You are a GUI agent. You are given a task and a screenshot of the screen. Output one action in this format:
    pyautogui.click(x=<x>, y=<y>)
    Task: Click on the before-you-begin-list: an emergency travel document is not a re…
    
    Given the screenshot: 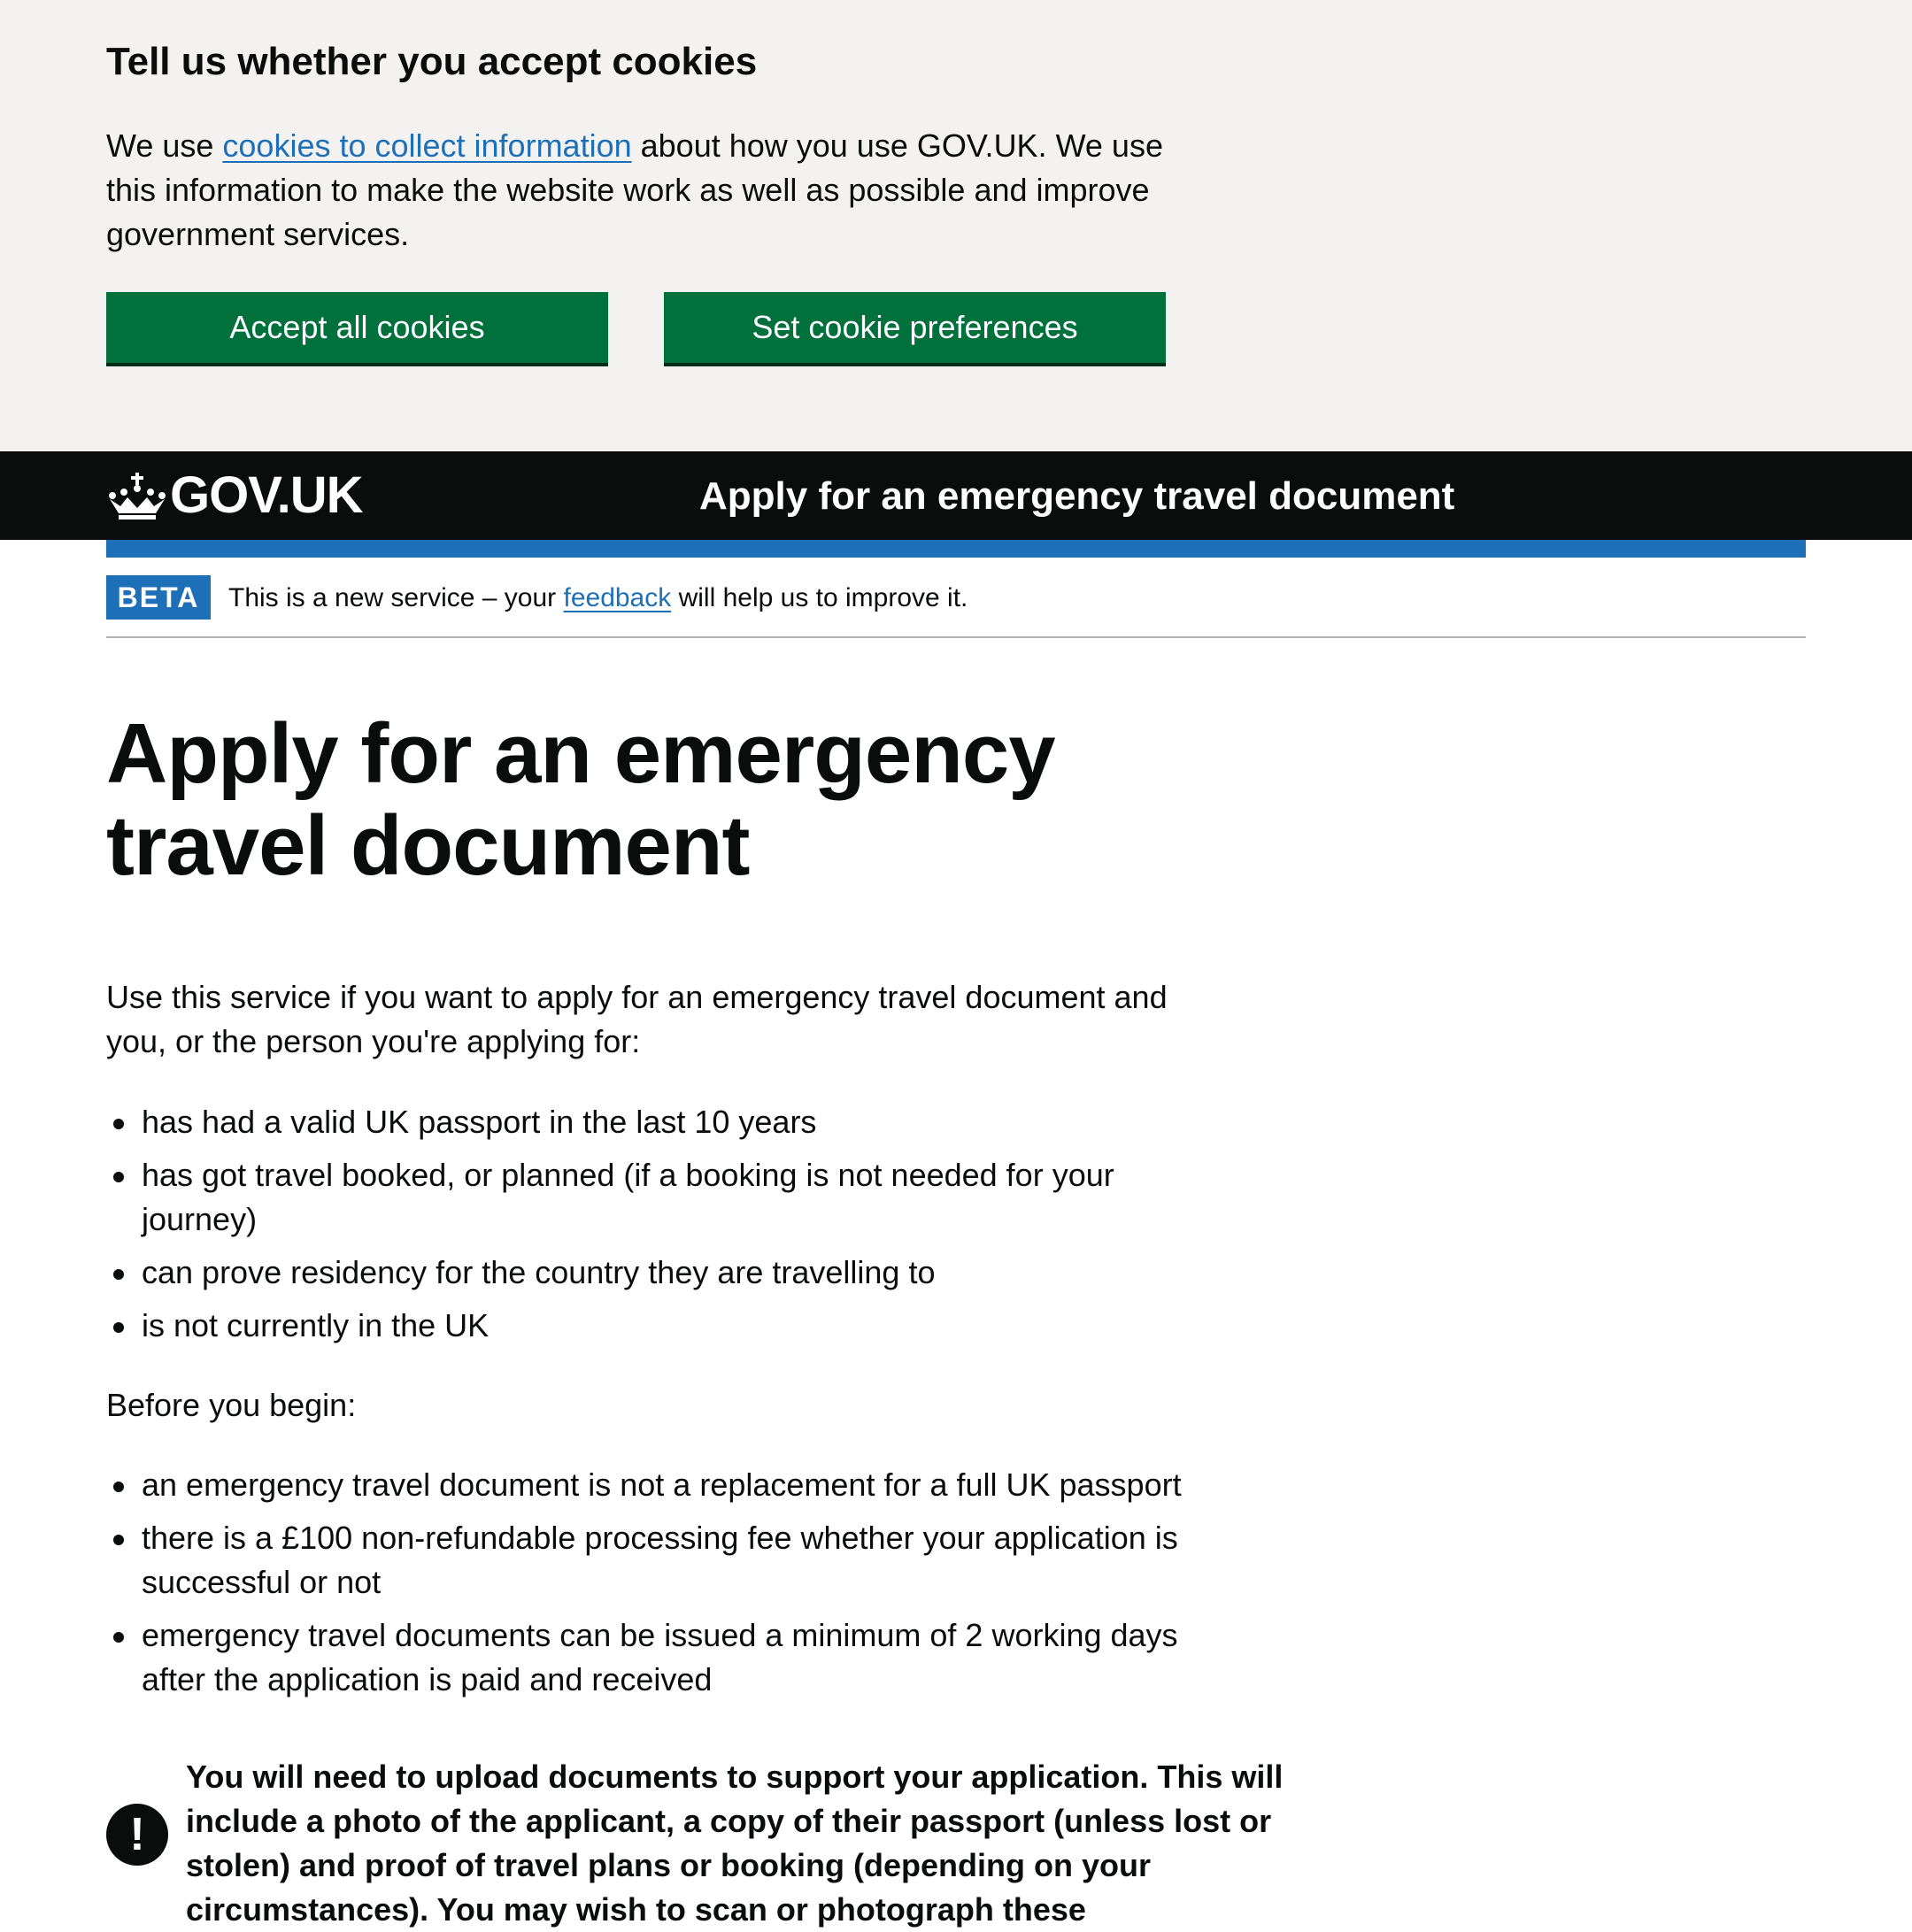 What is the action you would take?
    pyautogui.click(x=664, y=1587)
    